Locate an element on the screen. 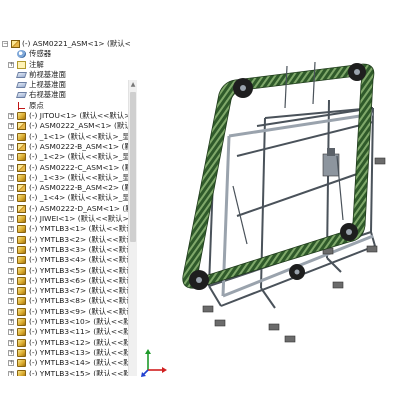 This screenshot has height=400, width=400. tree-item: + (-) _1<3> (默认<<默认>_显示状 is located at coordinates (65, 178).